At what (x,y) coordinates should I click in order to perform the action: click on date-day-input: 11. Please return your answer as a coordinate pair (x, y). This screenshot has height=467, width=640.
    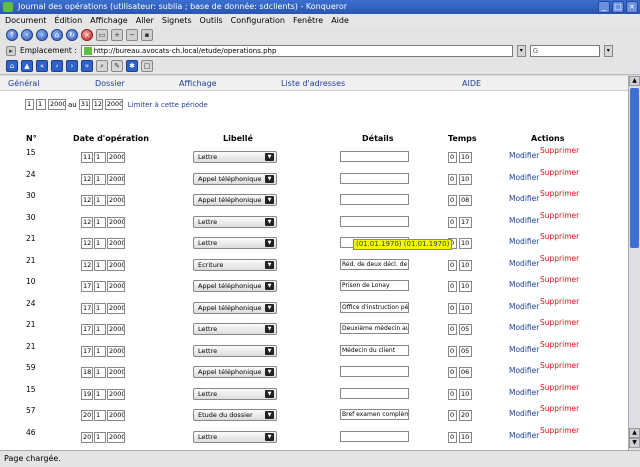
    Looking at the image, I should click on (87, 157).